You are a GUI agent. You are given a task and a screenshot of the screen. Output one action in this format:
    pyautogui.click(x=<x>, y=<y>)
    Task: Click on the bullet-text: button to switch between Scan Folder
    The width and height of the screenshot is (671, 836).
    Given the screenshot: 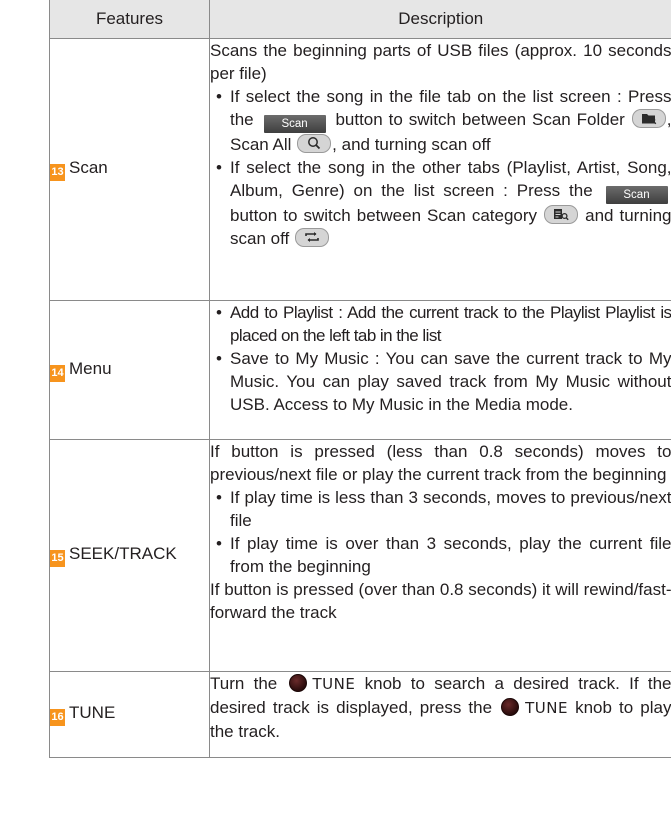 What is the action you would take?
    pyautogui.click(x=480, y=119)
    